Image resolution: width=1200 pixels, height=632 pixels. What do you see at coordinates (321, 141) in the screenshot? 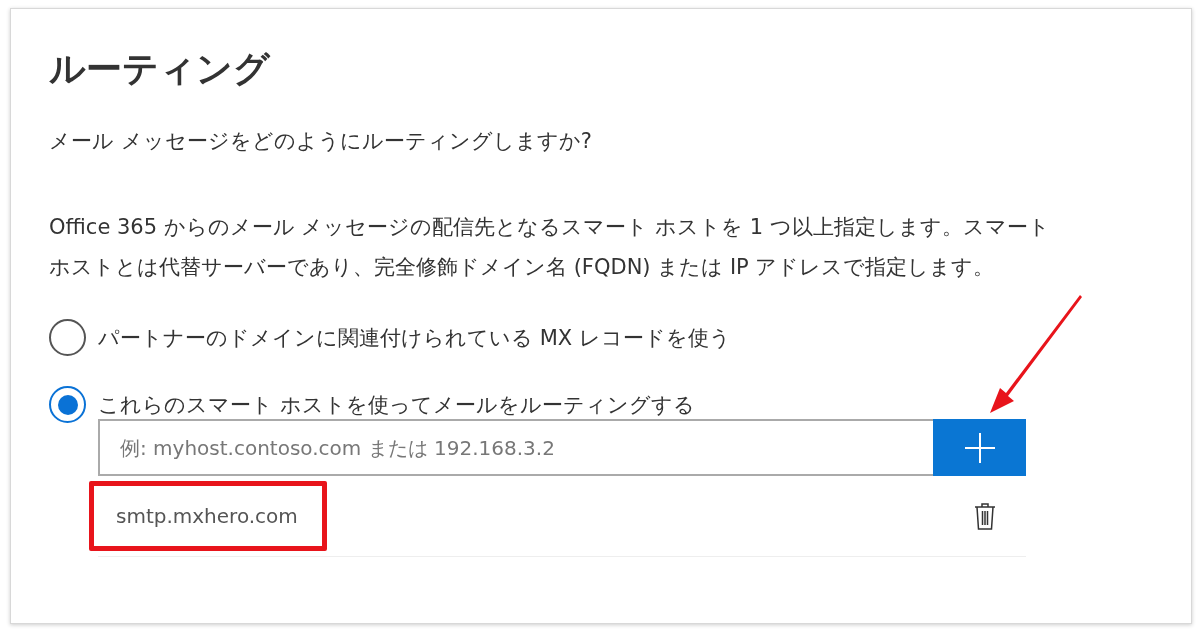
I see `question-text: メール メッセージをどのようにルーティングしますか?` at bounding box center [321, 141].